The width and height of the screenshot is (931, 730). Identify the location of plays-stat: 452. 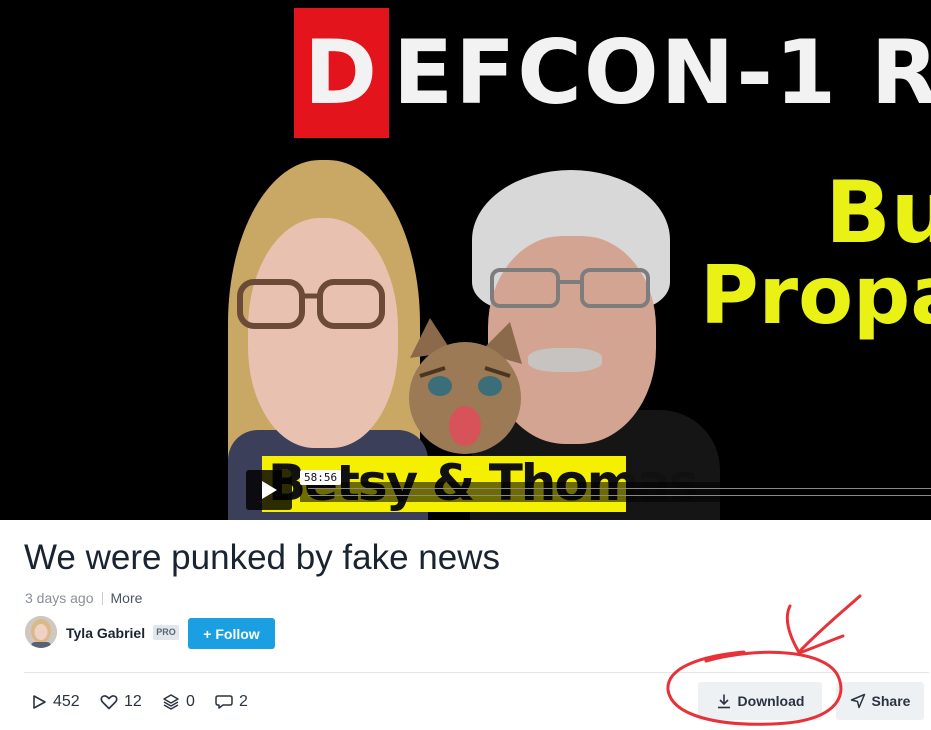
(55, 702).